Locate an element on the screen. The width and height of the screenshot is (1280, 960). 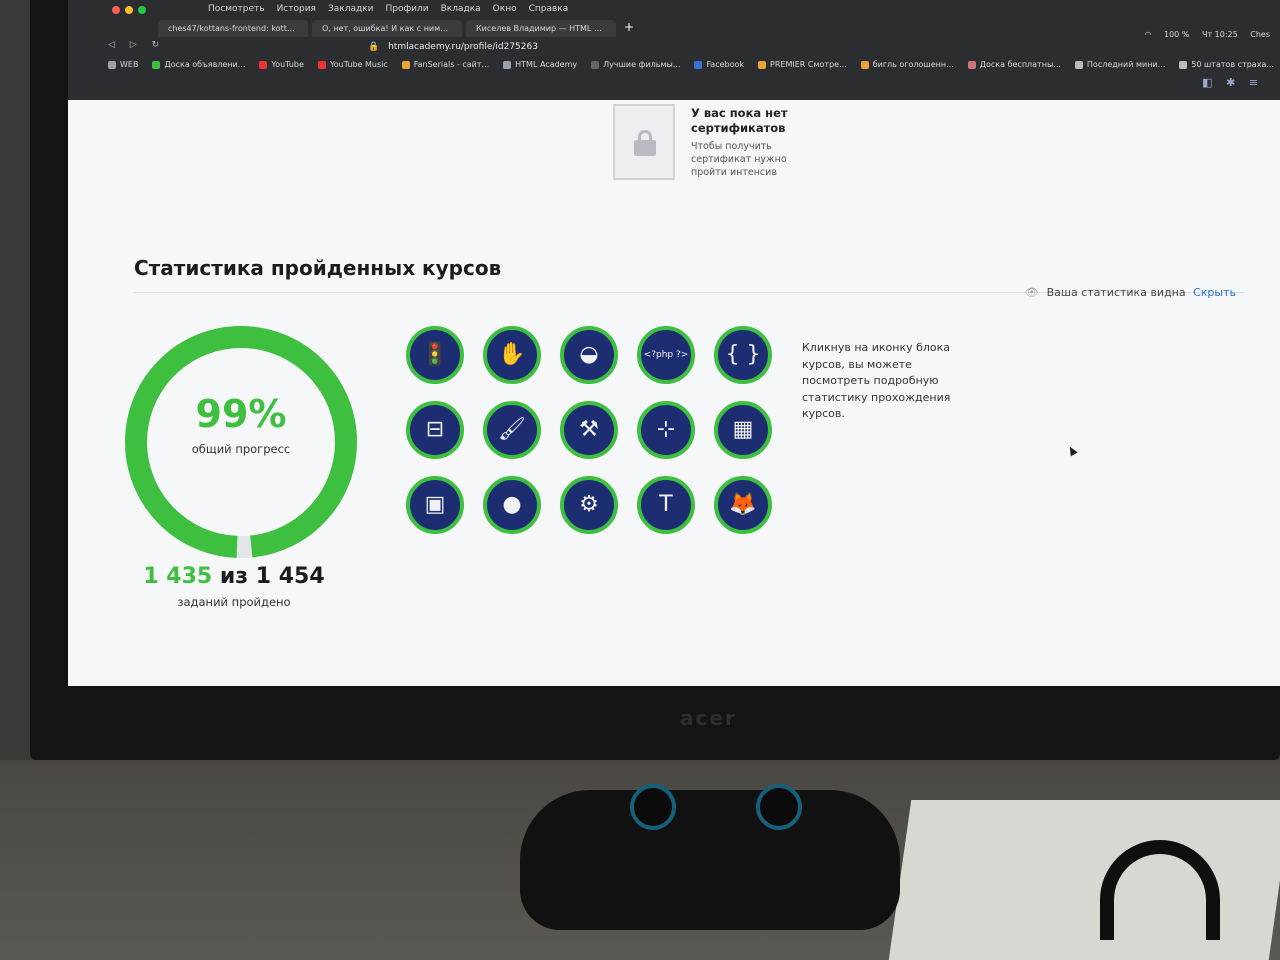
bookmark-item: YouTube Music is located at coordinates (352, 64).